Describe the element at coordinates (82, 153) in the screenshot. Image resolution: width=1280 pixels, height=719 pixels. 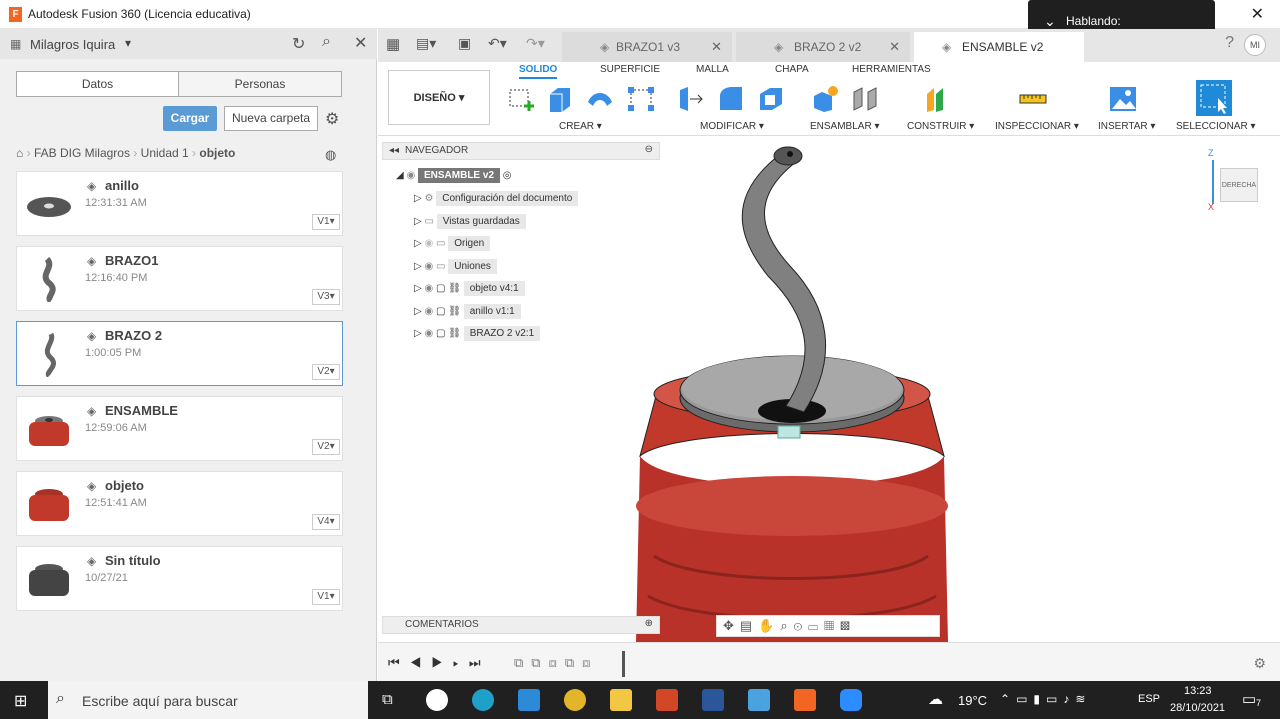
I see `breadcrumb-item: FAB DIG Milagros` at that location.